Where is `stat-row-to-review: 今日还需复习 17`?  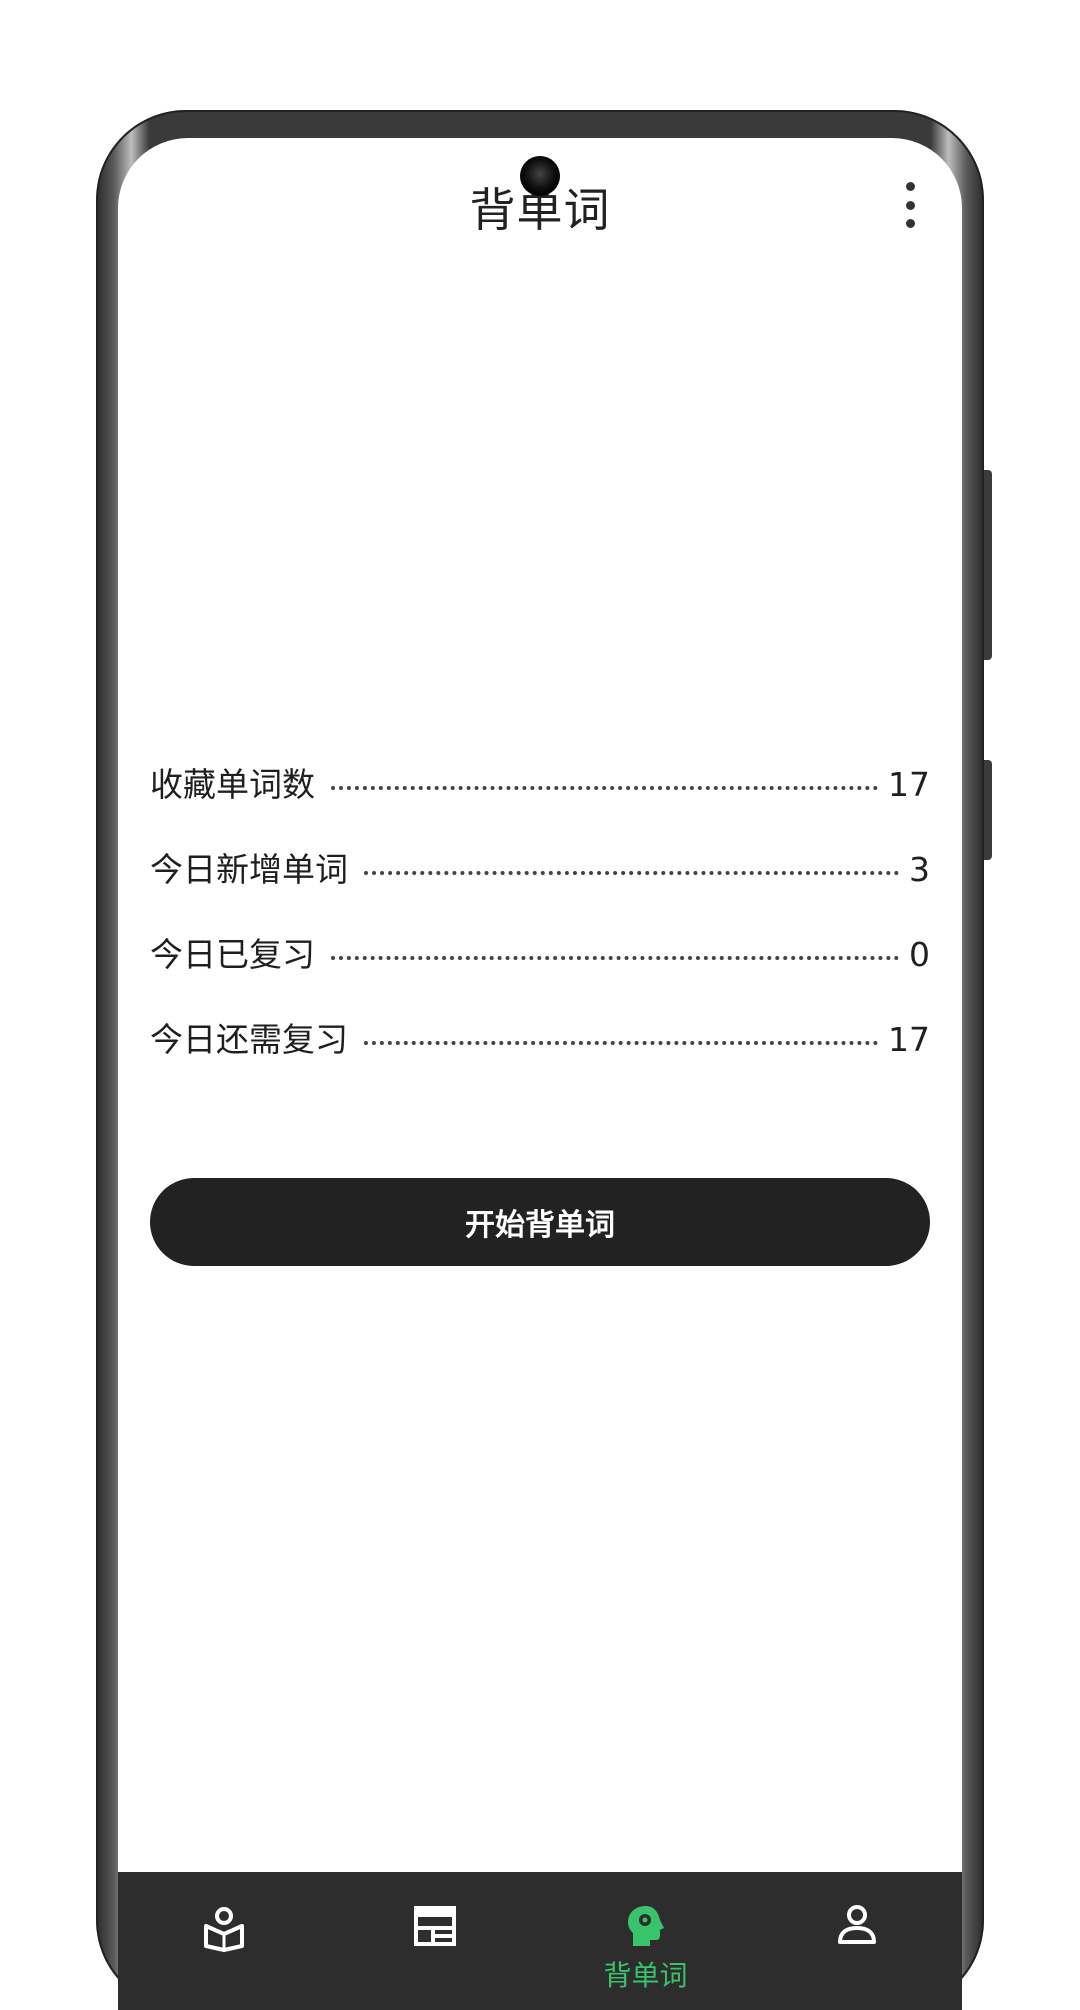
stat-row-to-review: 今日还需复习 17 is located at coordinates (540, 1055).